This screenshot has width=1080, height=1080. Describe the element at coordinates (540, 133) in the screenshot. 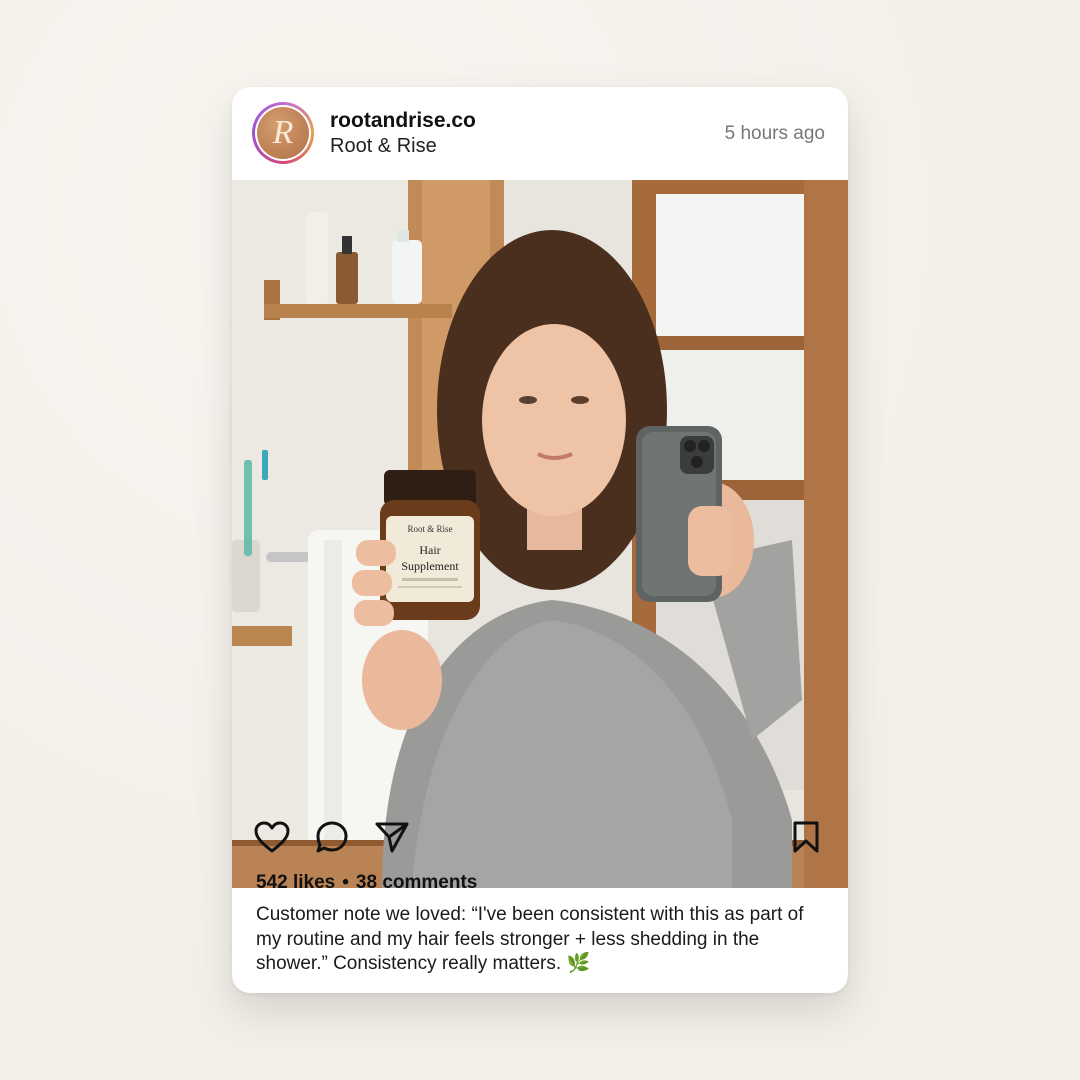

I see `post-header: R rootandrise.co Root & Rise 5 hours ago` at that location.